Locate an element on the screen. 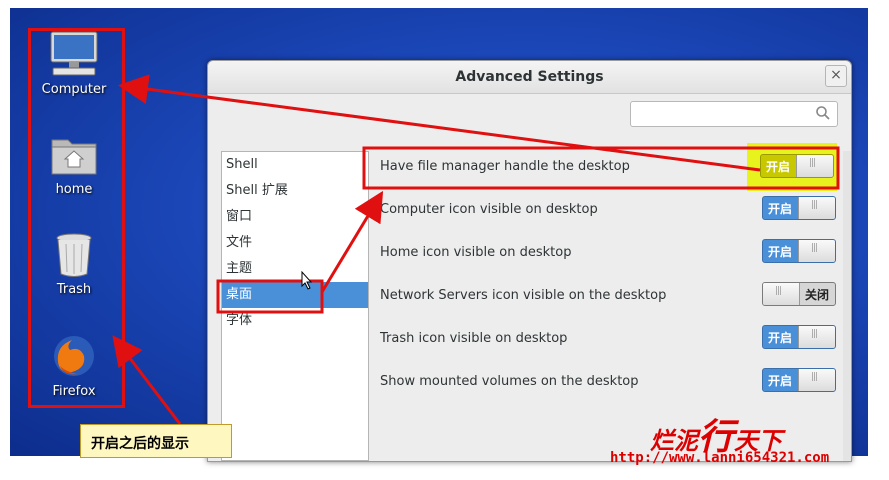 The image size is (889, 480). close-button: × is located at coordinates (836, 76).